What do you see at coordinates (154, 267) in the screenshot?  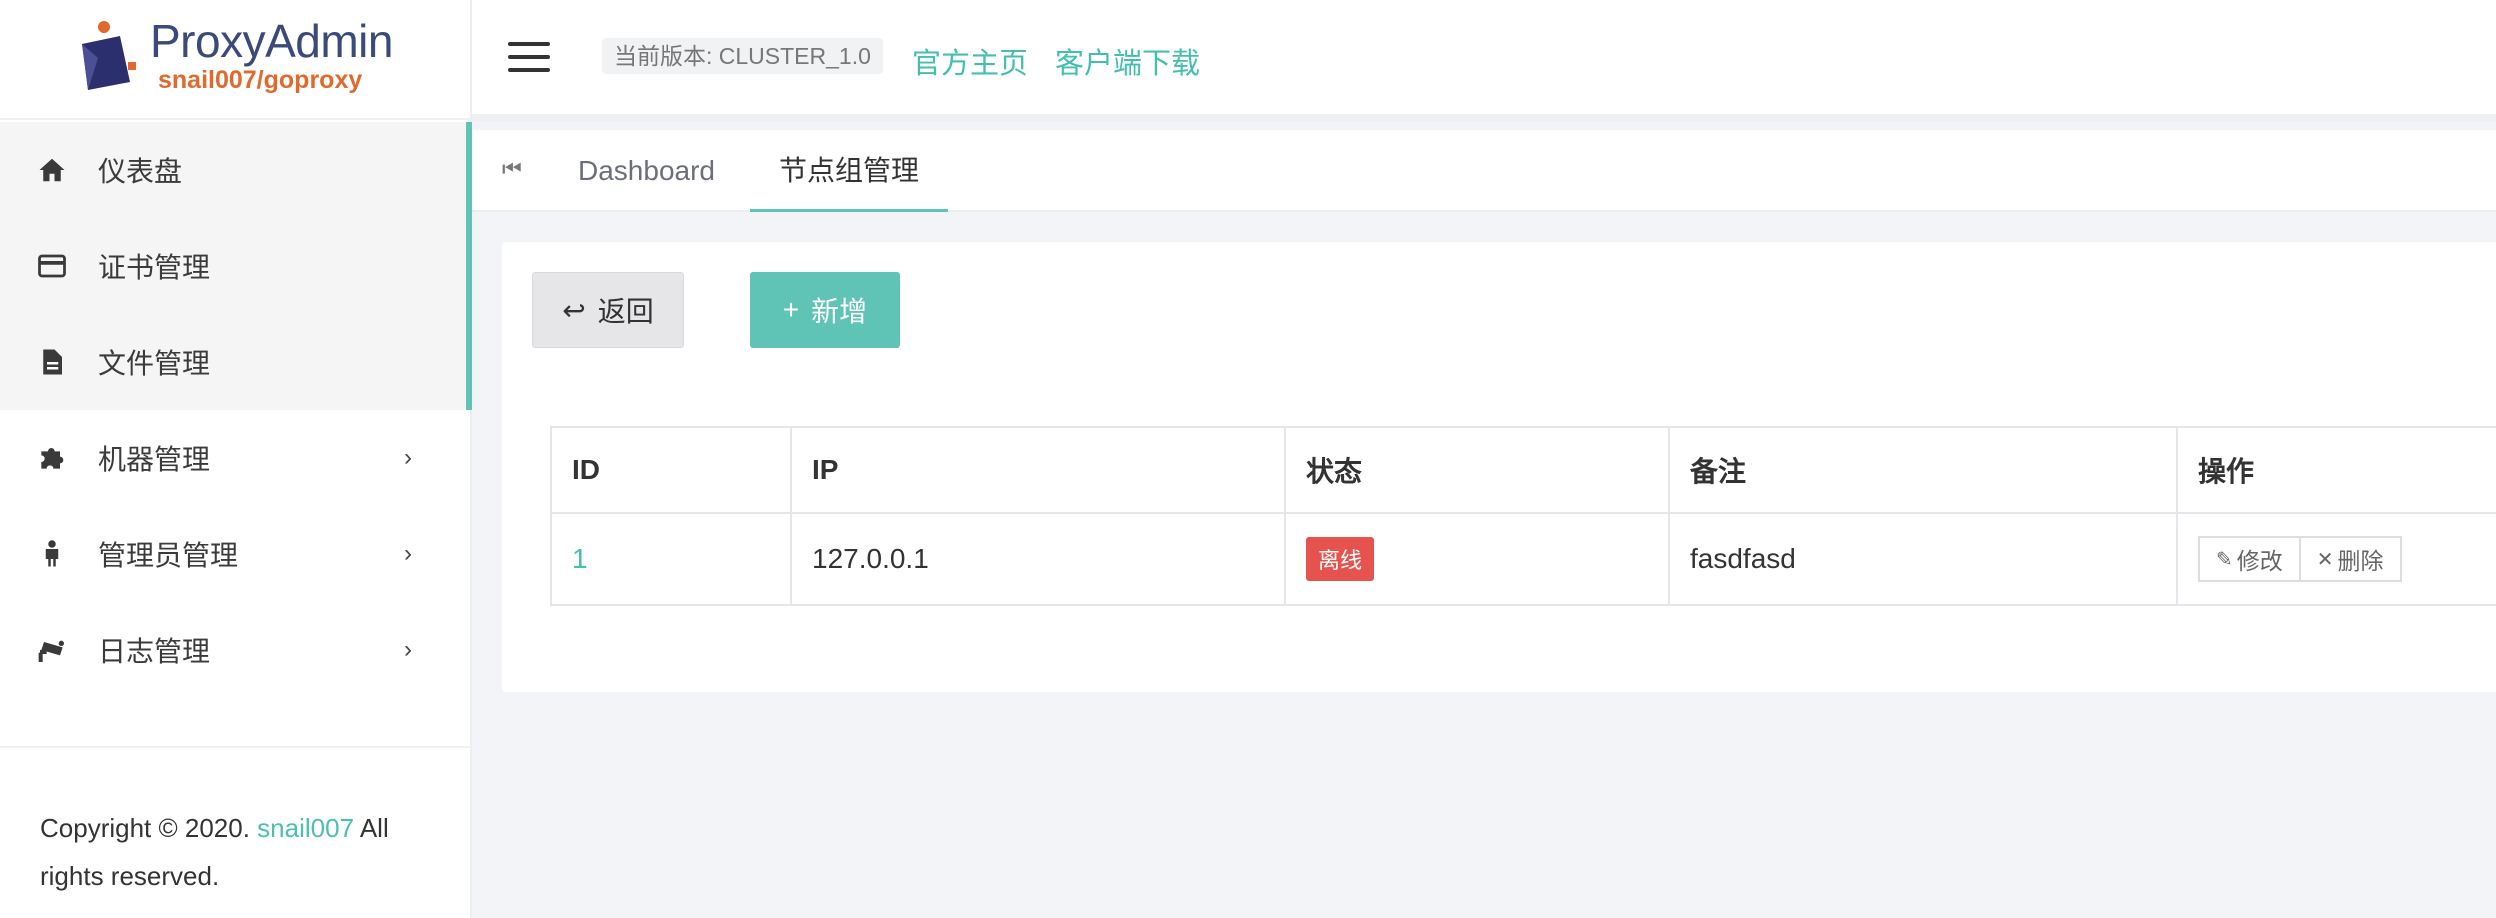 I see `sidebar-item-label: 证书管理` at bounding box center [154, 267].